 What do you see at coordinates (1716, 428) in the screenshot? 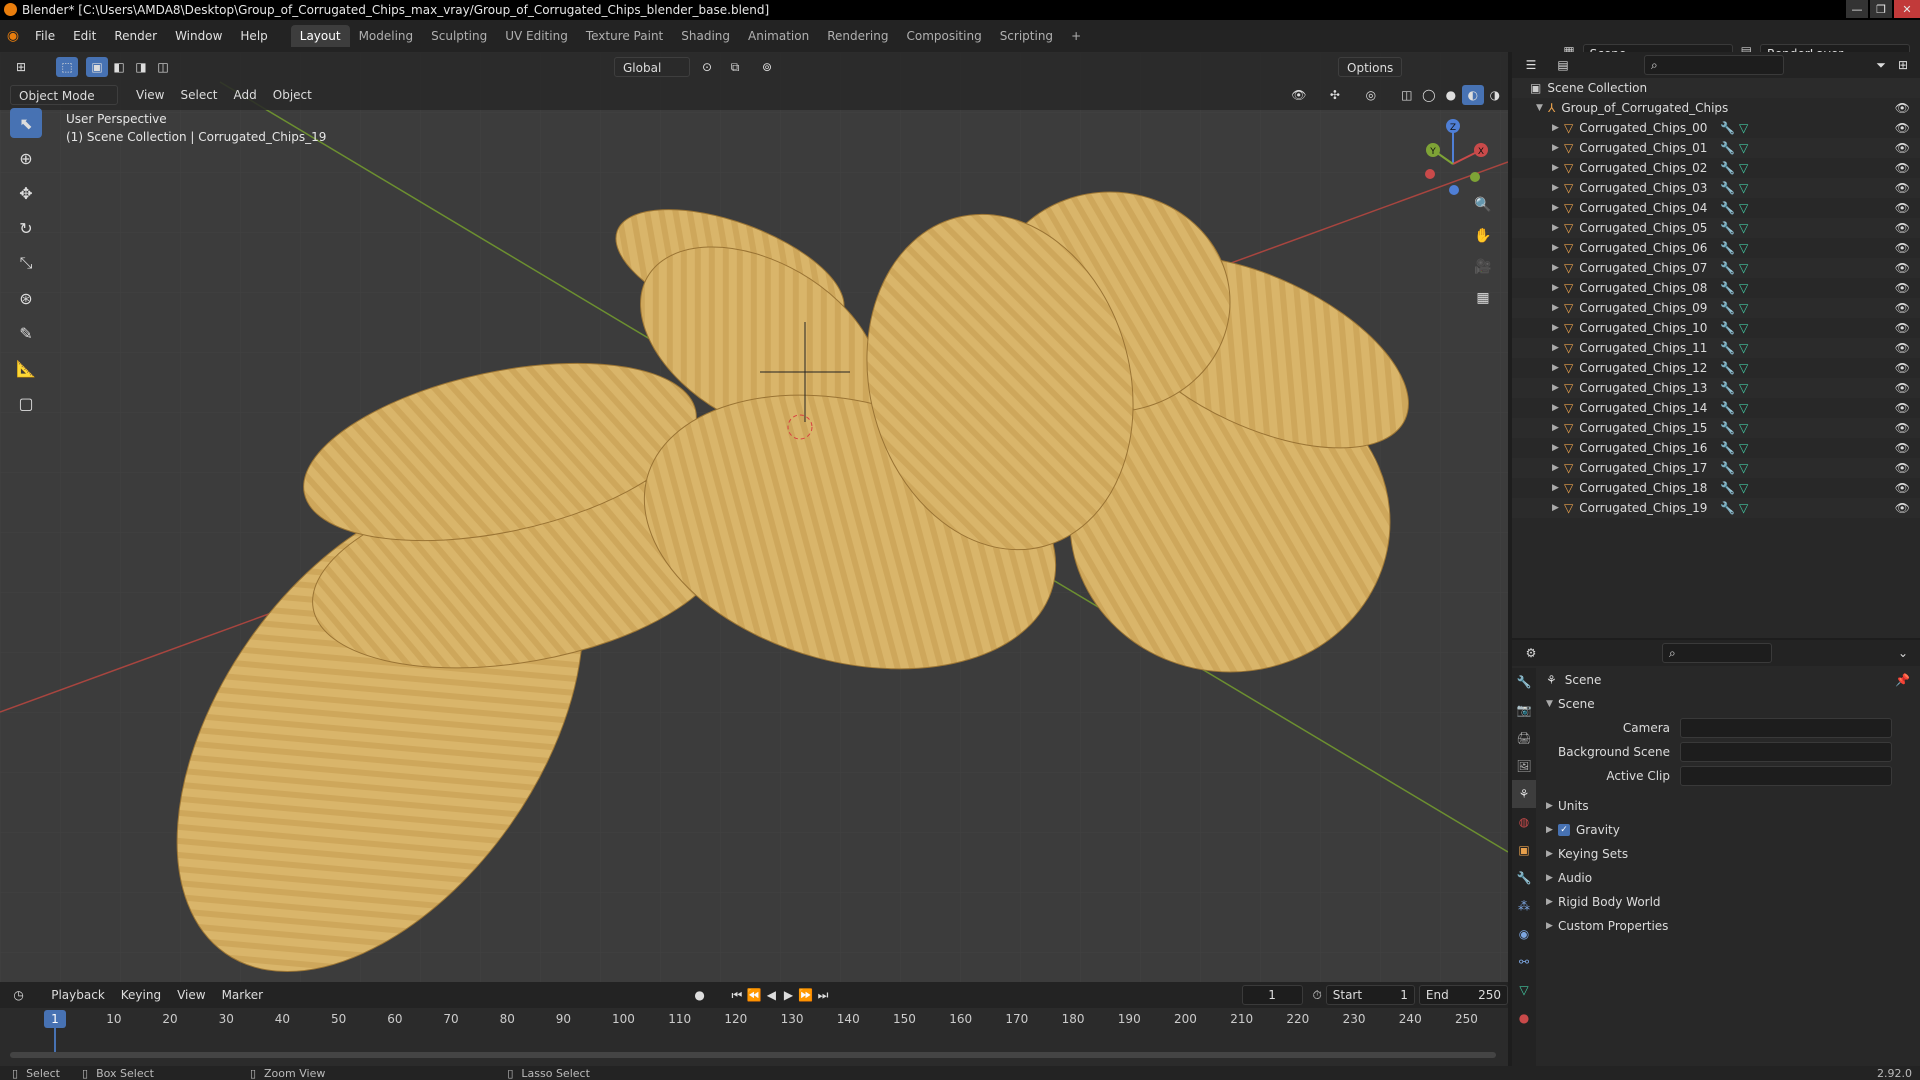
I see `outliner-object-row: ▶ ▽ Corrugated_Chips_15 🔧▽ 👁` at bounding box center [1716, 428].